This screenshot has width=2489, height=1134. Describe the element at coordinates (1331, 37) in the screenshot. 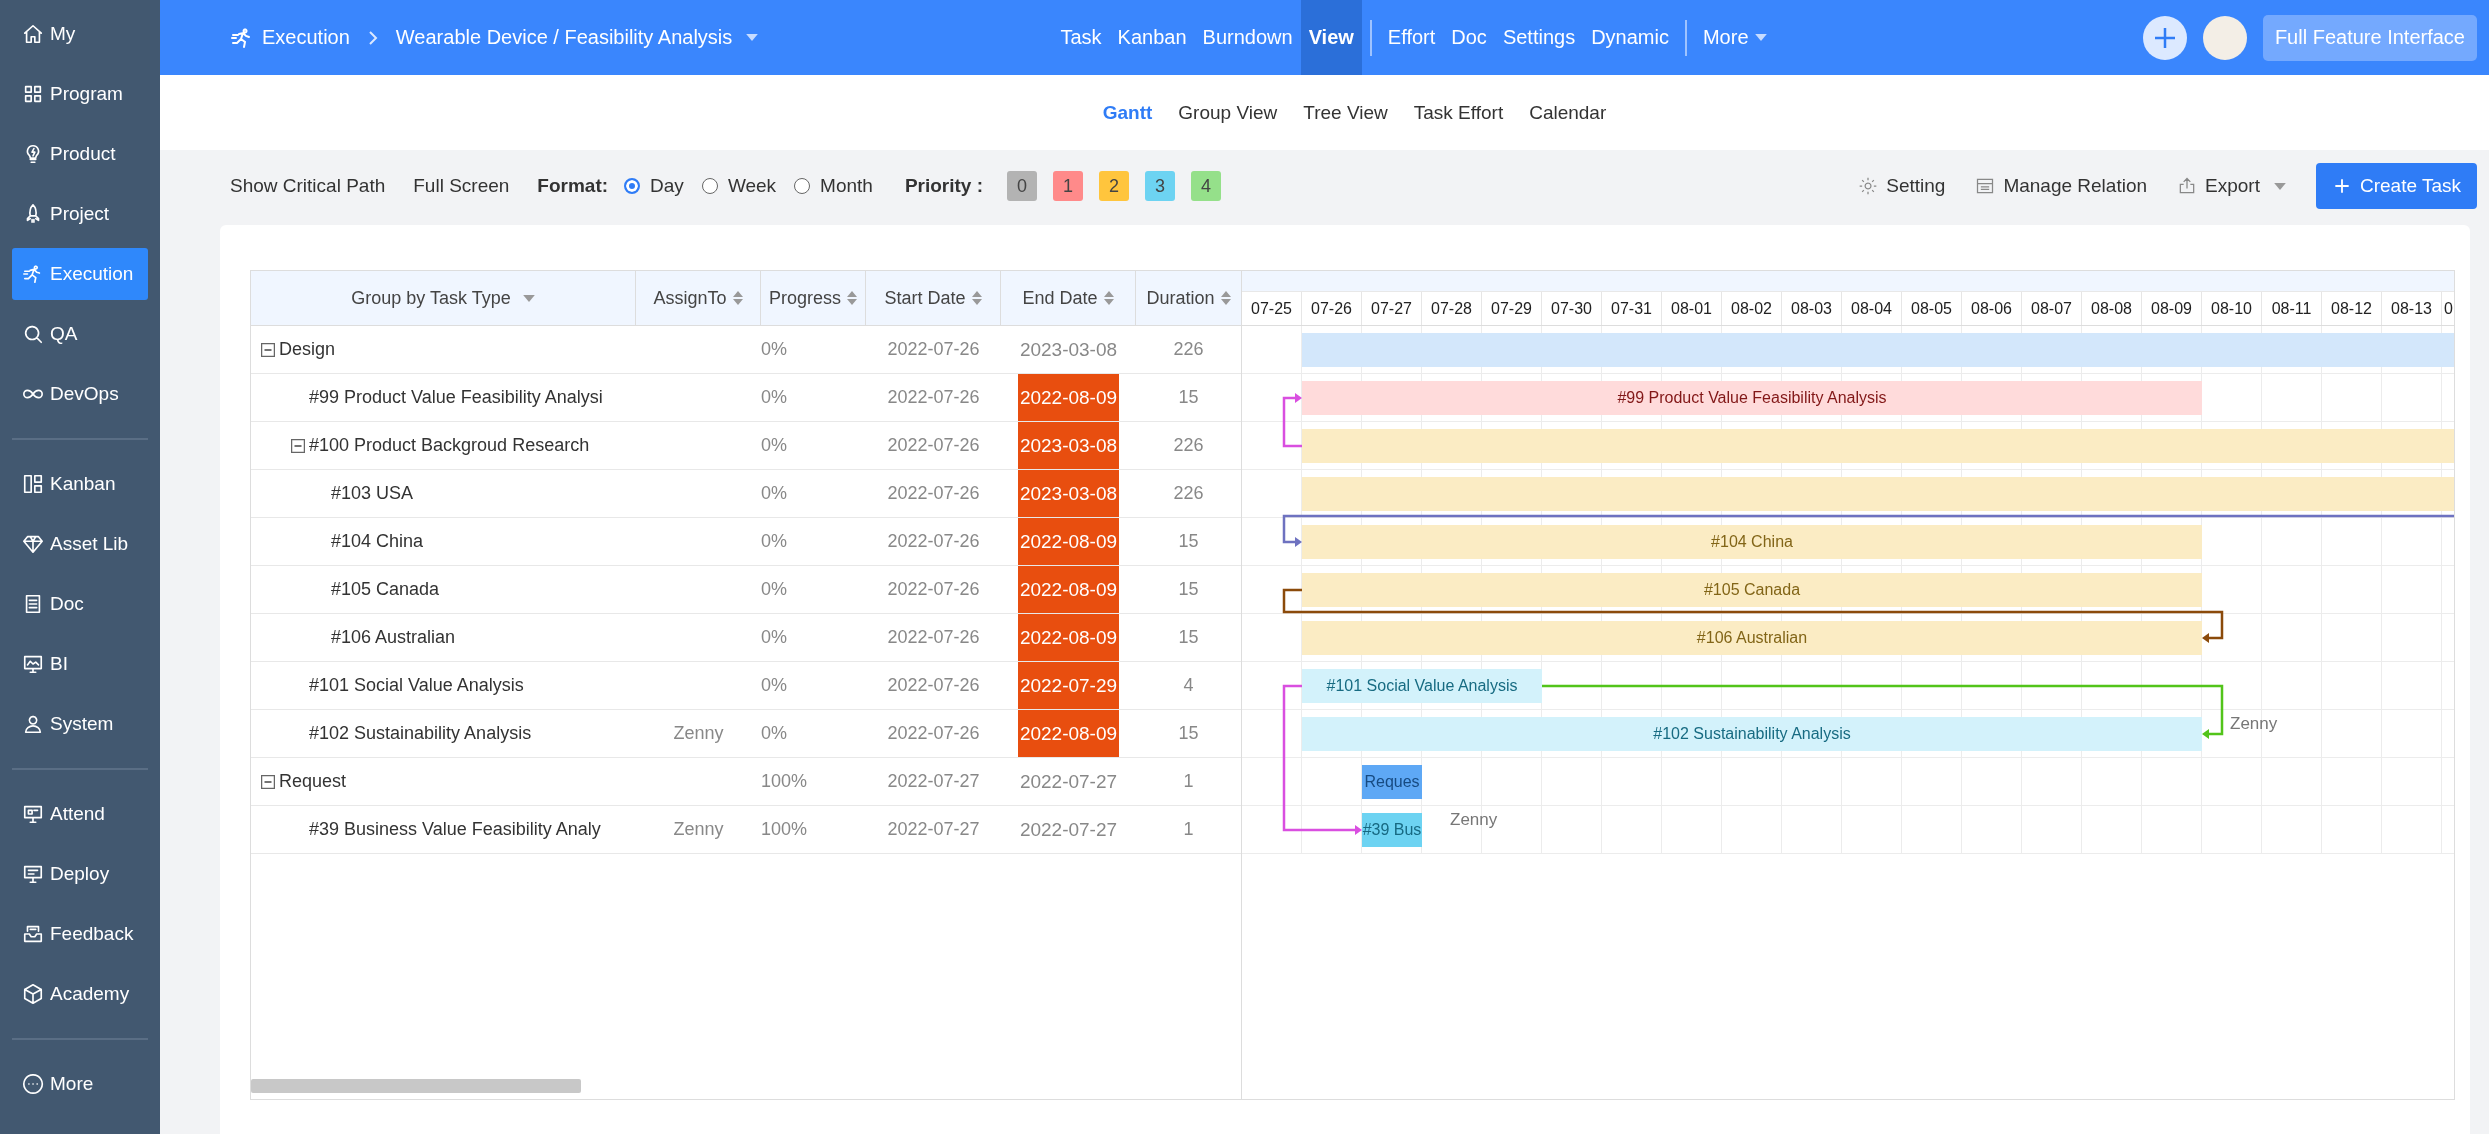

I see `nav-tab: View` at that location.